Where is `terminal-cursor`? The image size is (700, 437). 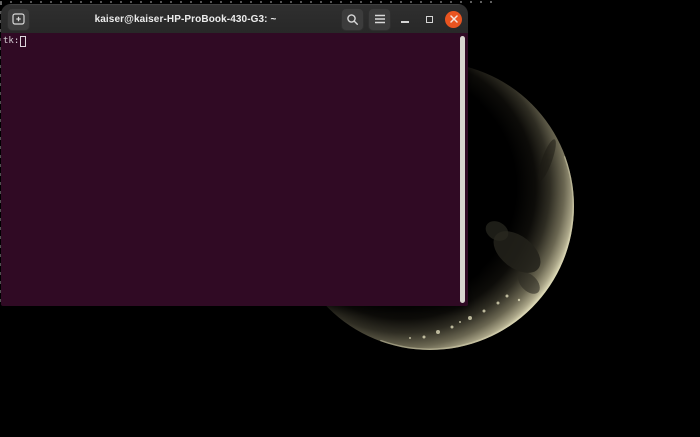 terminal-cursor is located at coordinates (23, 41).